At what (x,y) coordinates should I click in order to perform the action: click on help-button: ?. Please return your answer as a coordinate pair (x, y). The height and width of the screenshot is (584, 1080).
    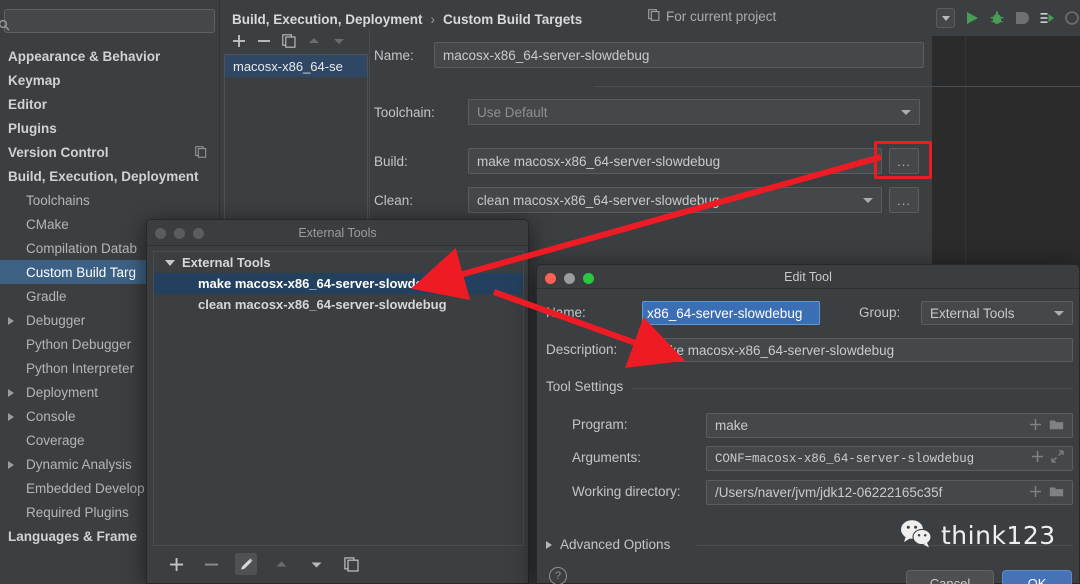
    Looking at the image, I should click on (558, 575).